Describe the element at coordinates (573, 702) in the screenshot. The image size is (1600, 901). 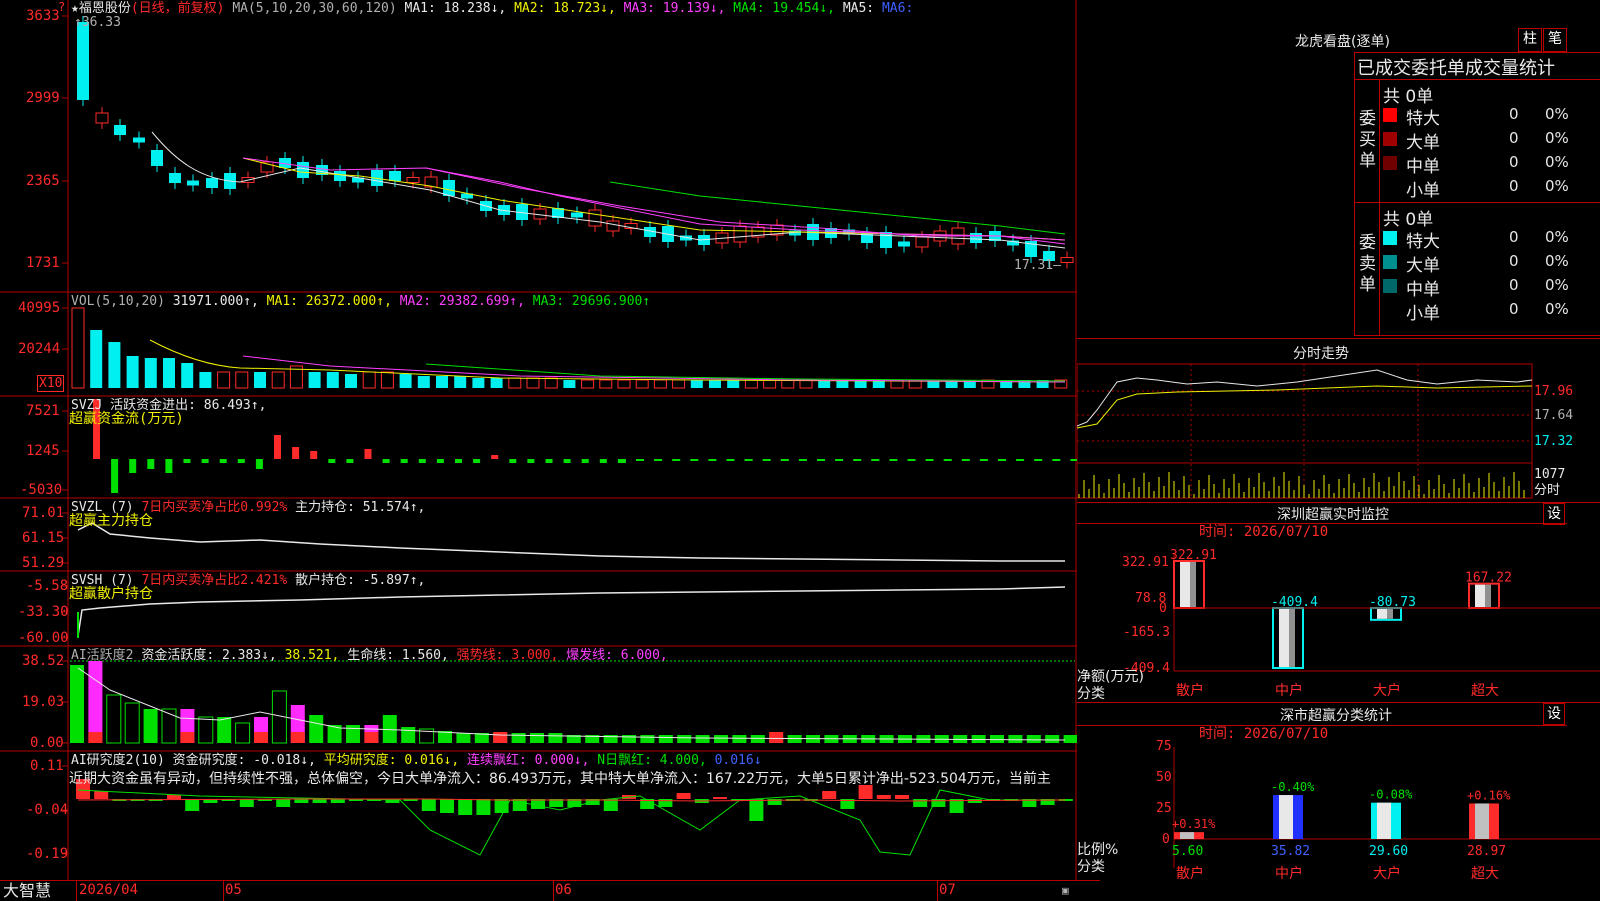
I see `activity-bars` at that location.